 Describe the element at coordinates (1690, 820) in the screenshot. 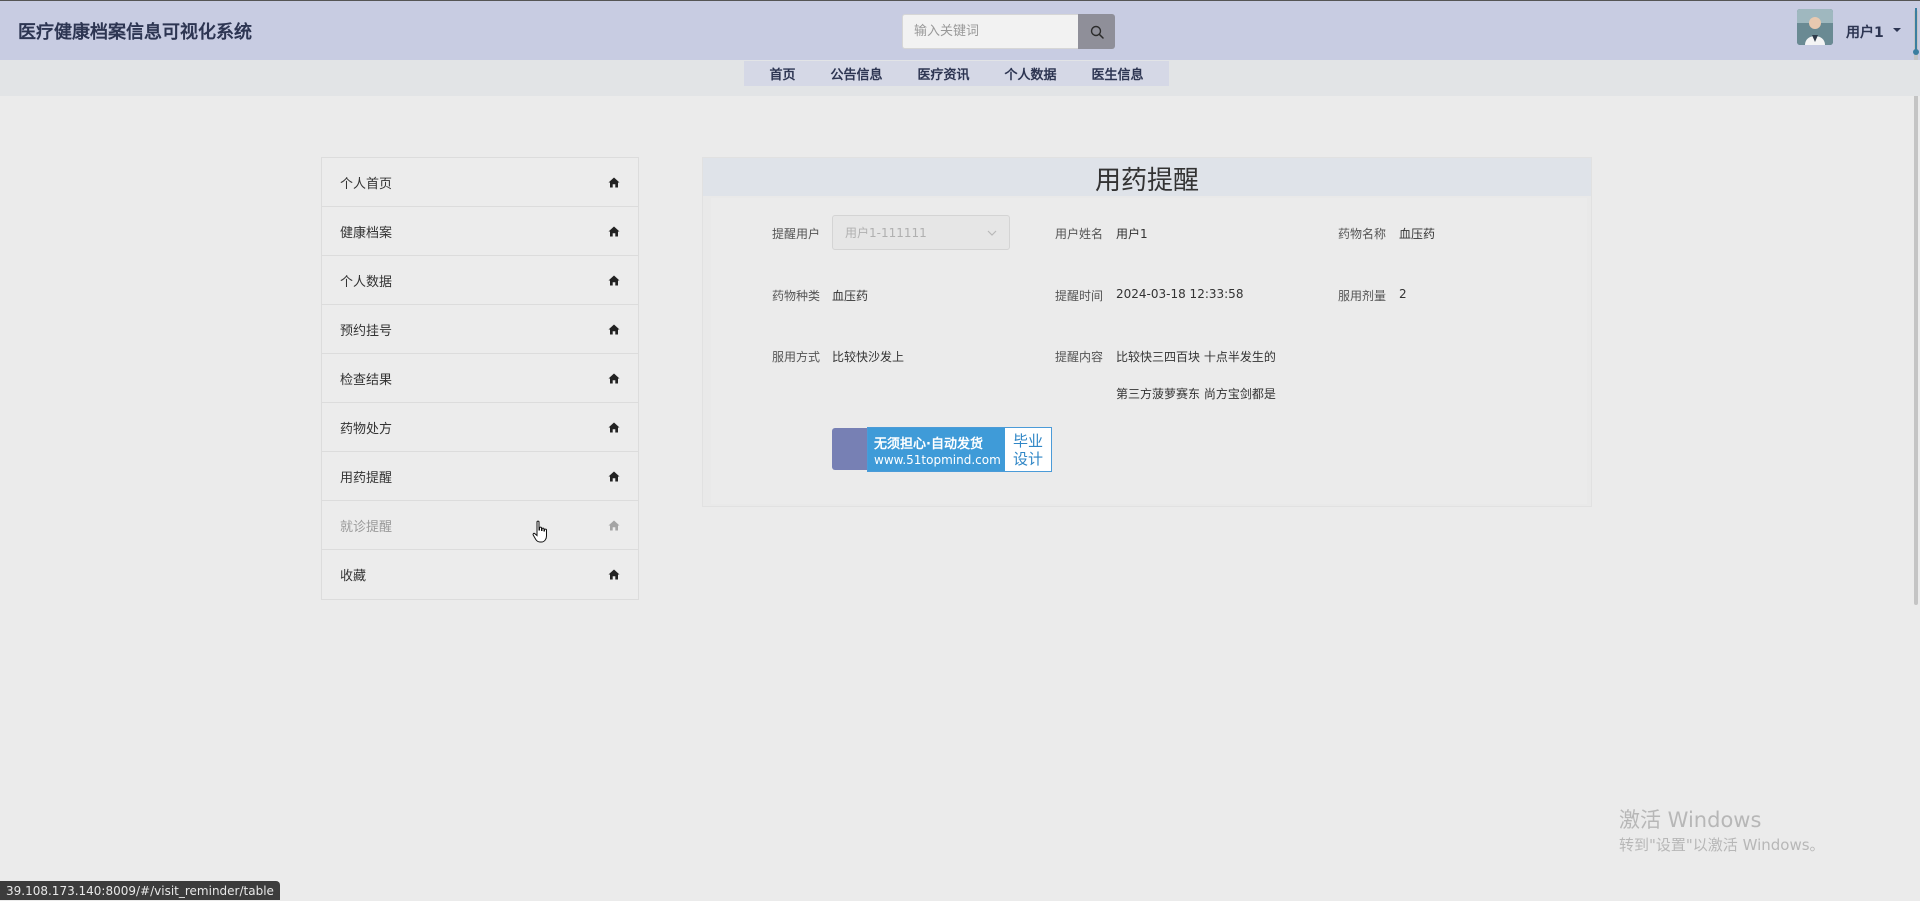

I see `windows-activation-title: 激活 Windows` at that location.